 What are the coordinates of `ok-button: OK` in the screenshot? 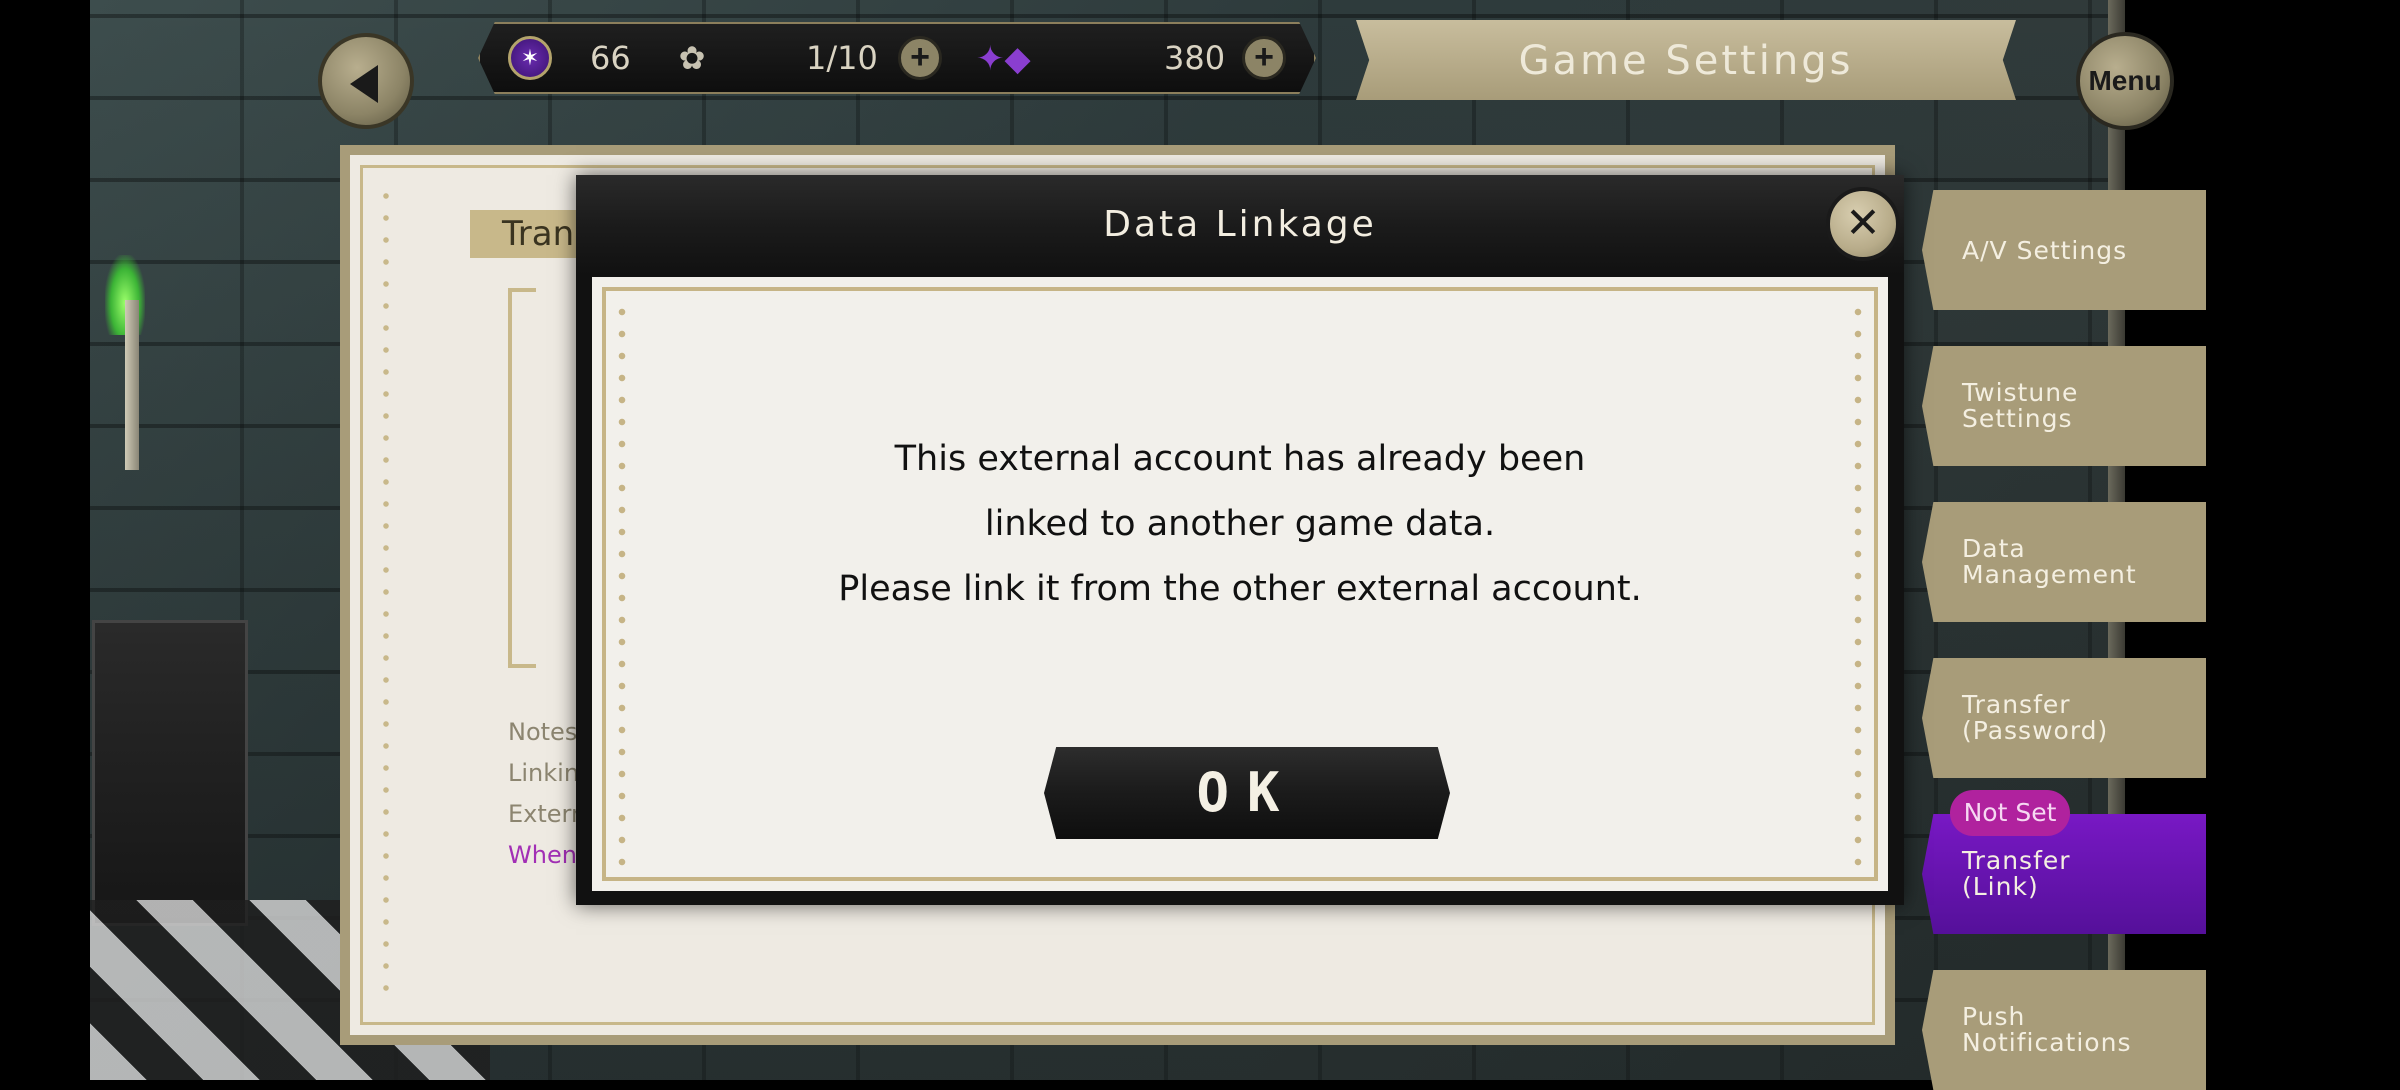 It's located at (1247, 793).